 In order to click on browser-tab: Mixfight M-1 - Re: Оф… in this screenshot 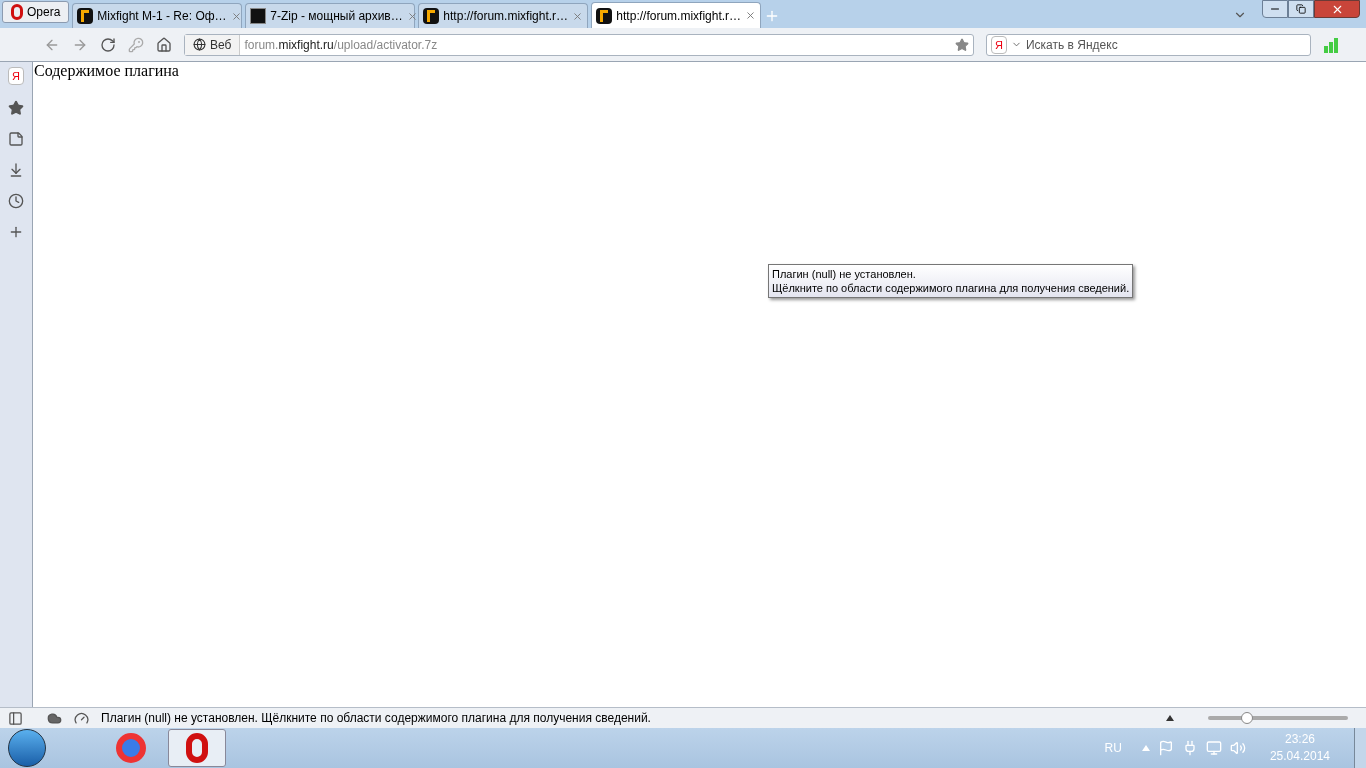, I will do `click(157, 15)`.